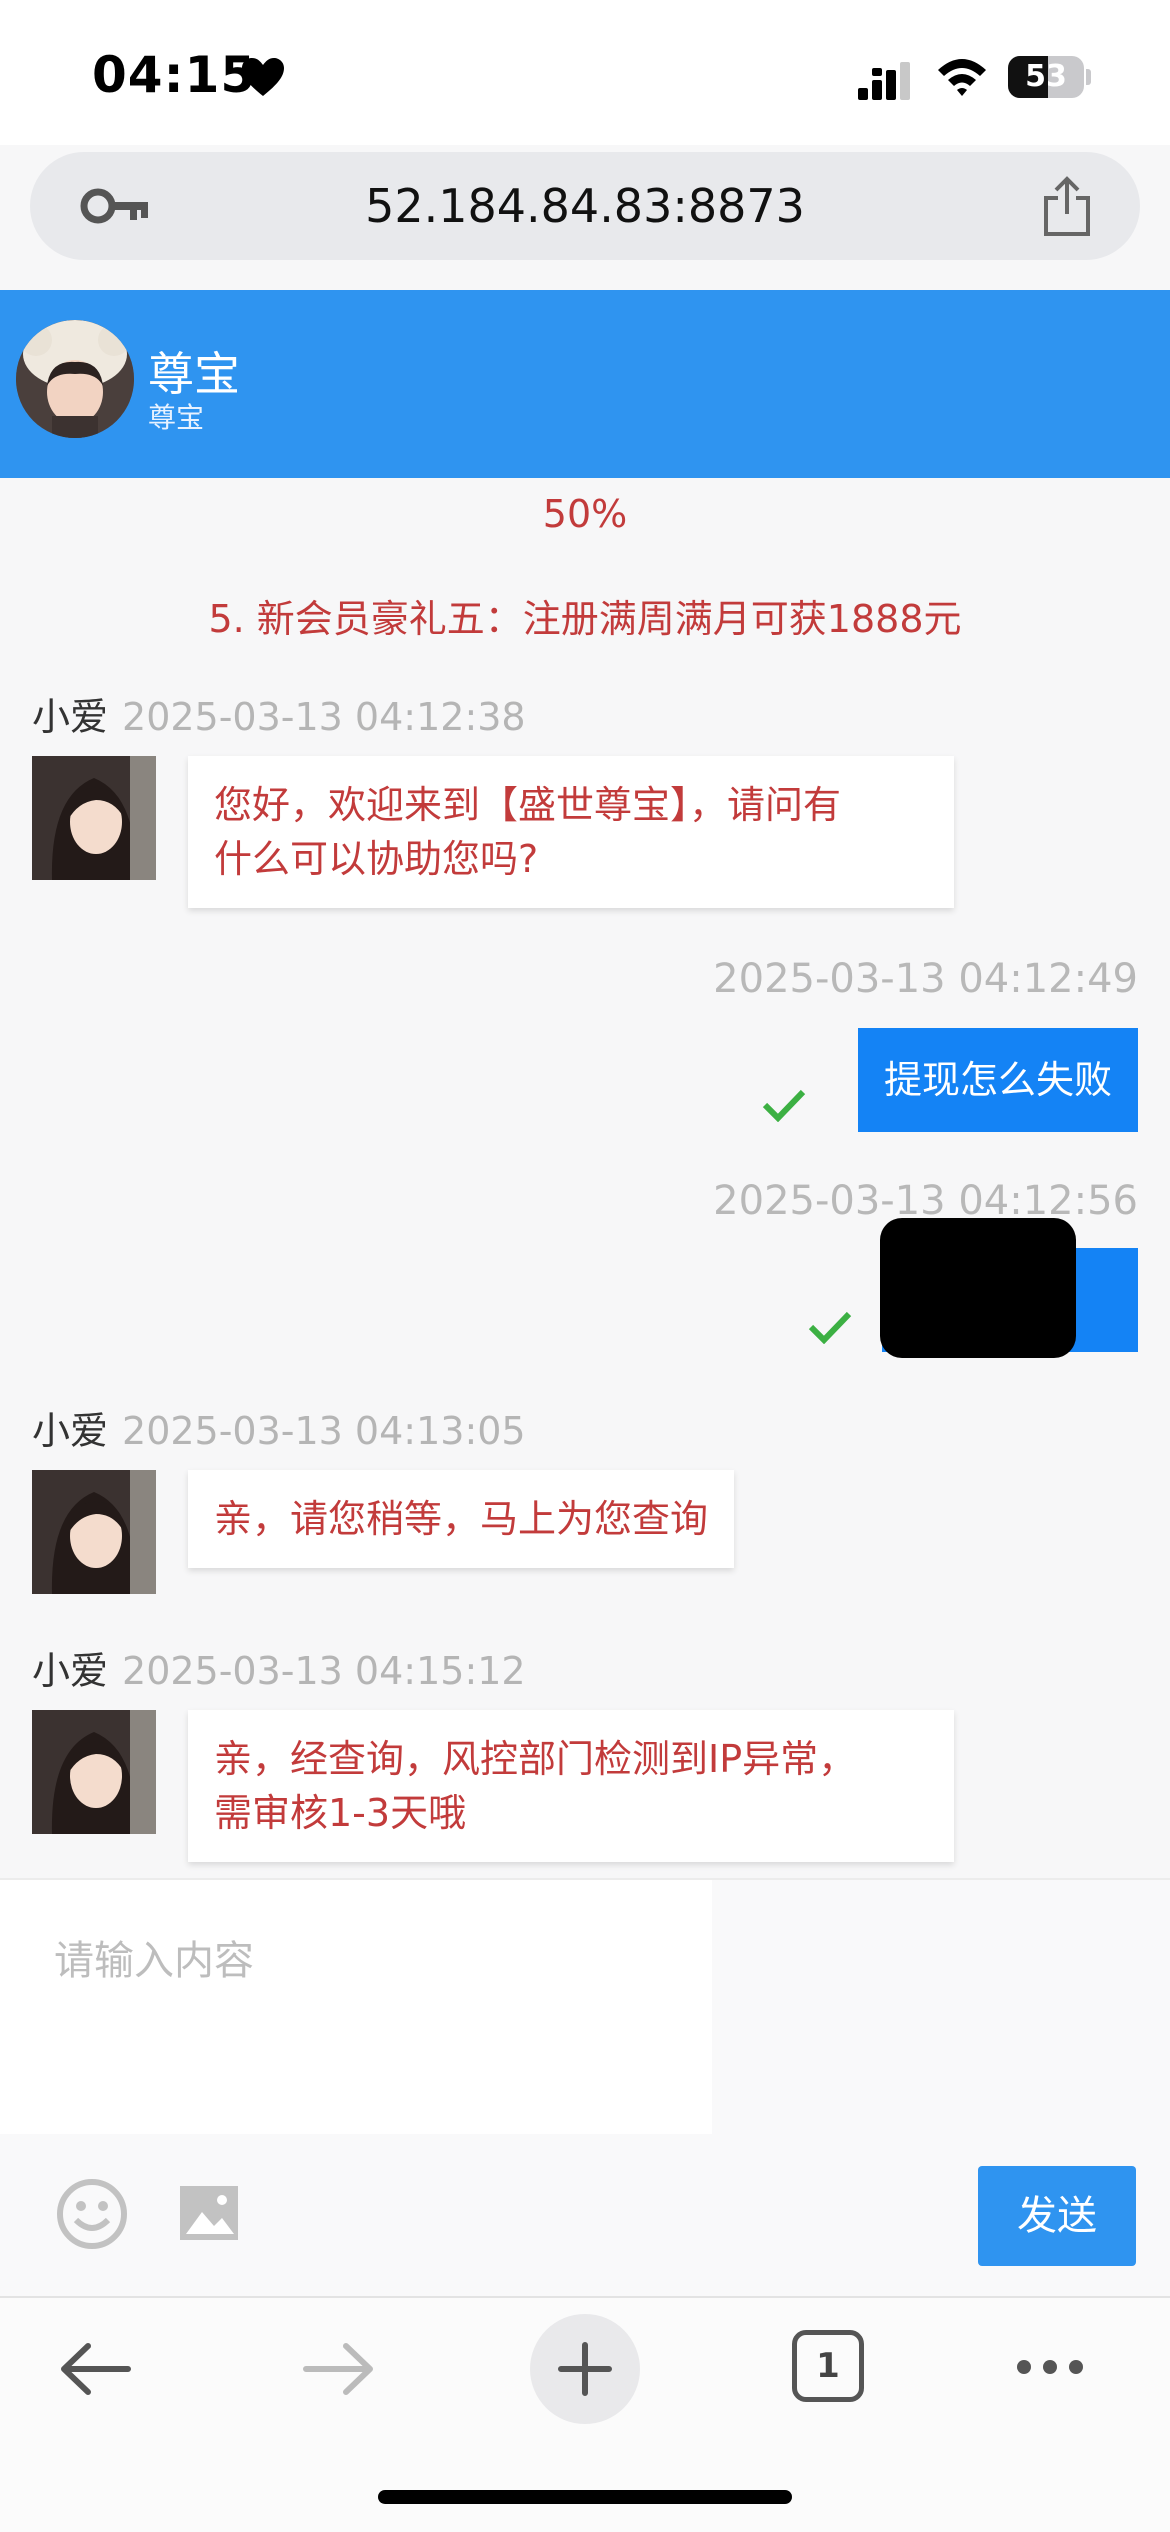 This screenshot has height=2532, width=1170. I want to click on redaction-mark, so click(978, 1288).